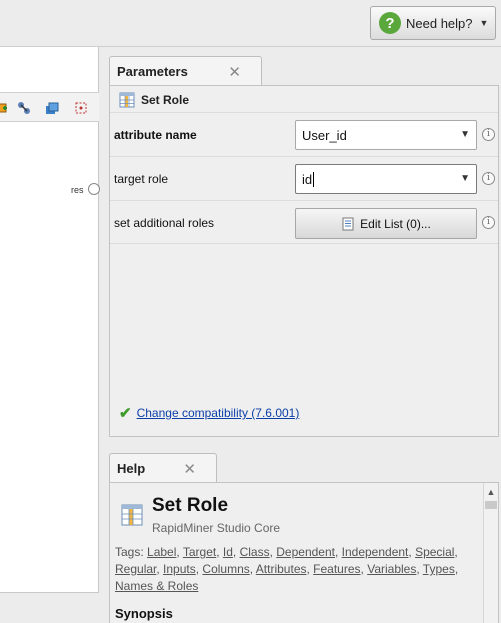 This screenshot has width=501, height=623. What do you see at coordinates (491, 505) in the screenshot?
I see `scroll-thumb` at bounding box center [491, 505].